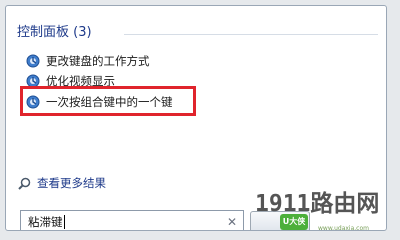 The image size is (400, 240). Describe the element at coordinates (232, 222) in the screenshot. I see `close-icon: ✕` at that location.